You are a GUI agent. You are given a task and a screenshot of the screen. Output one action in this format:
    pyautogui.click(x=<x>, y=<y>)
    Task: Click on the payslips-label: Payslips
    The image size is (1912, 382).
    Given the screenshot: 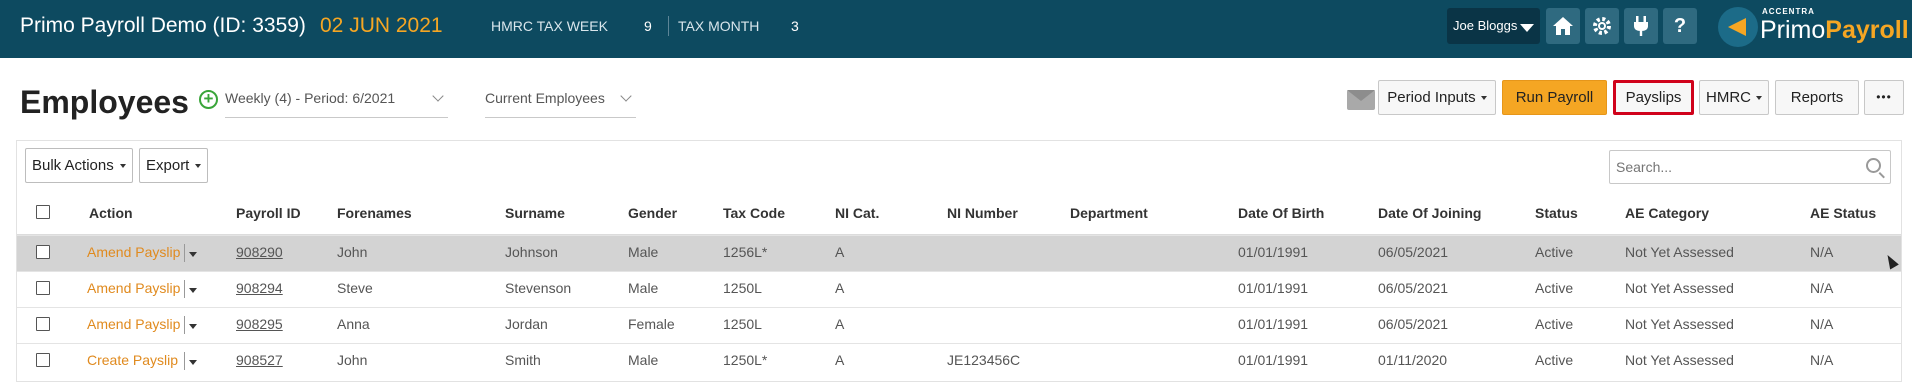 What is the action you would take?
    pyautogui.click(x=1653, y=97)
    